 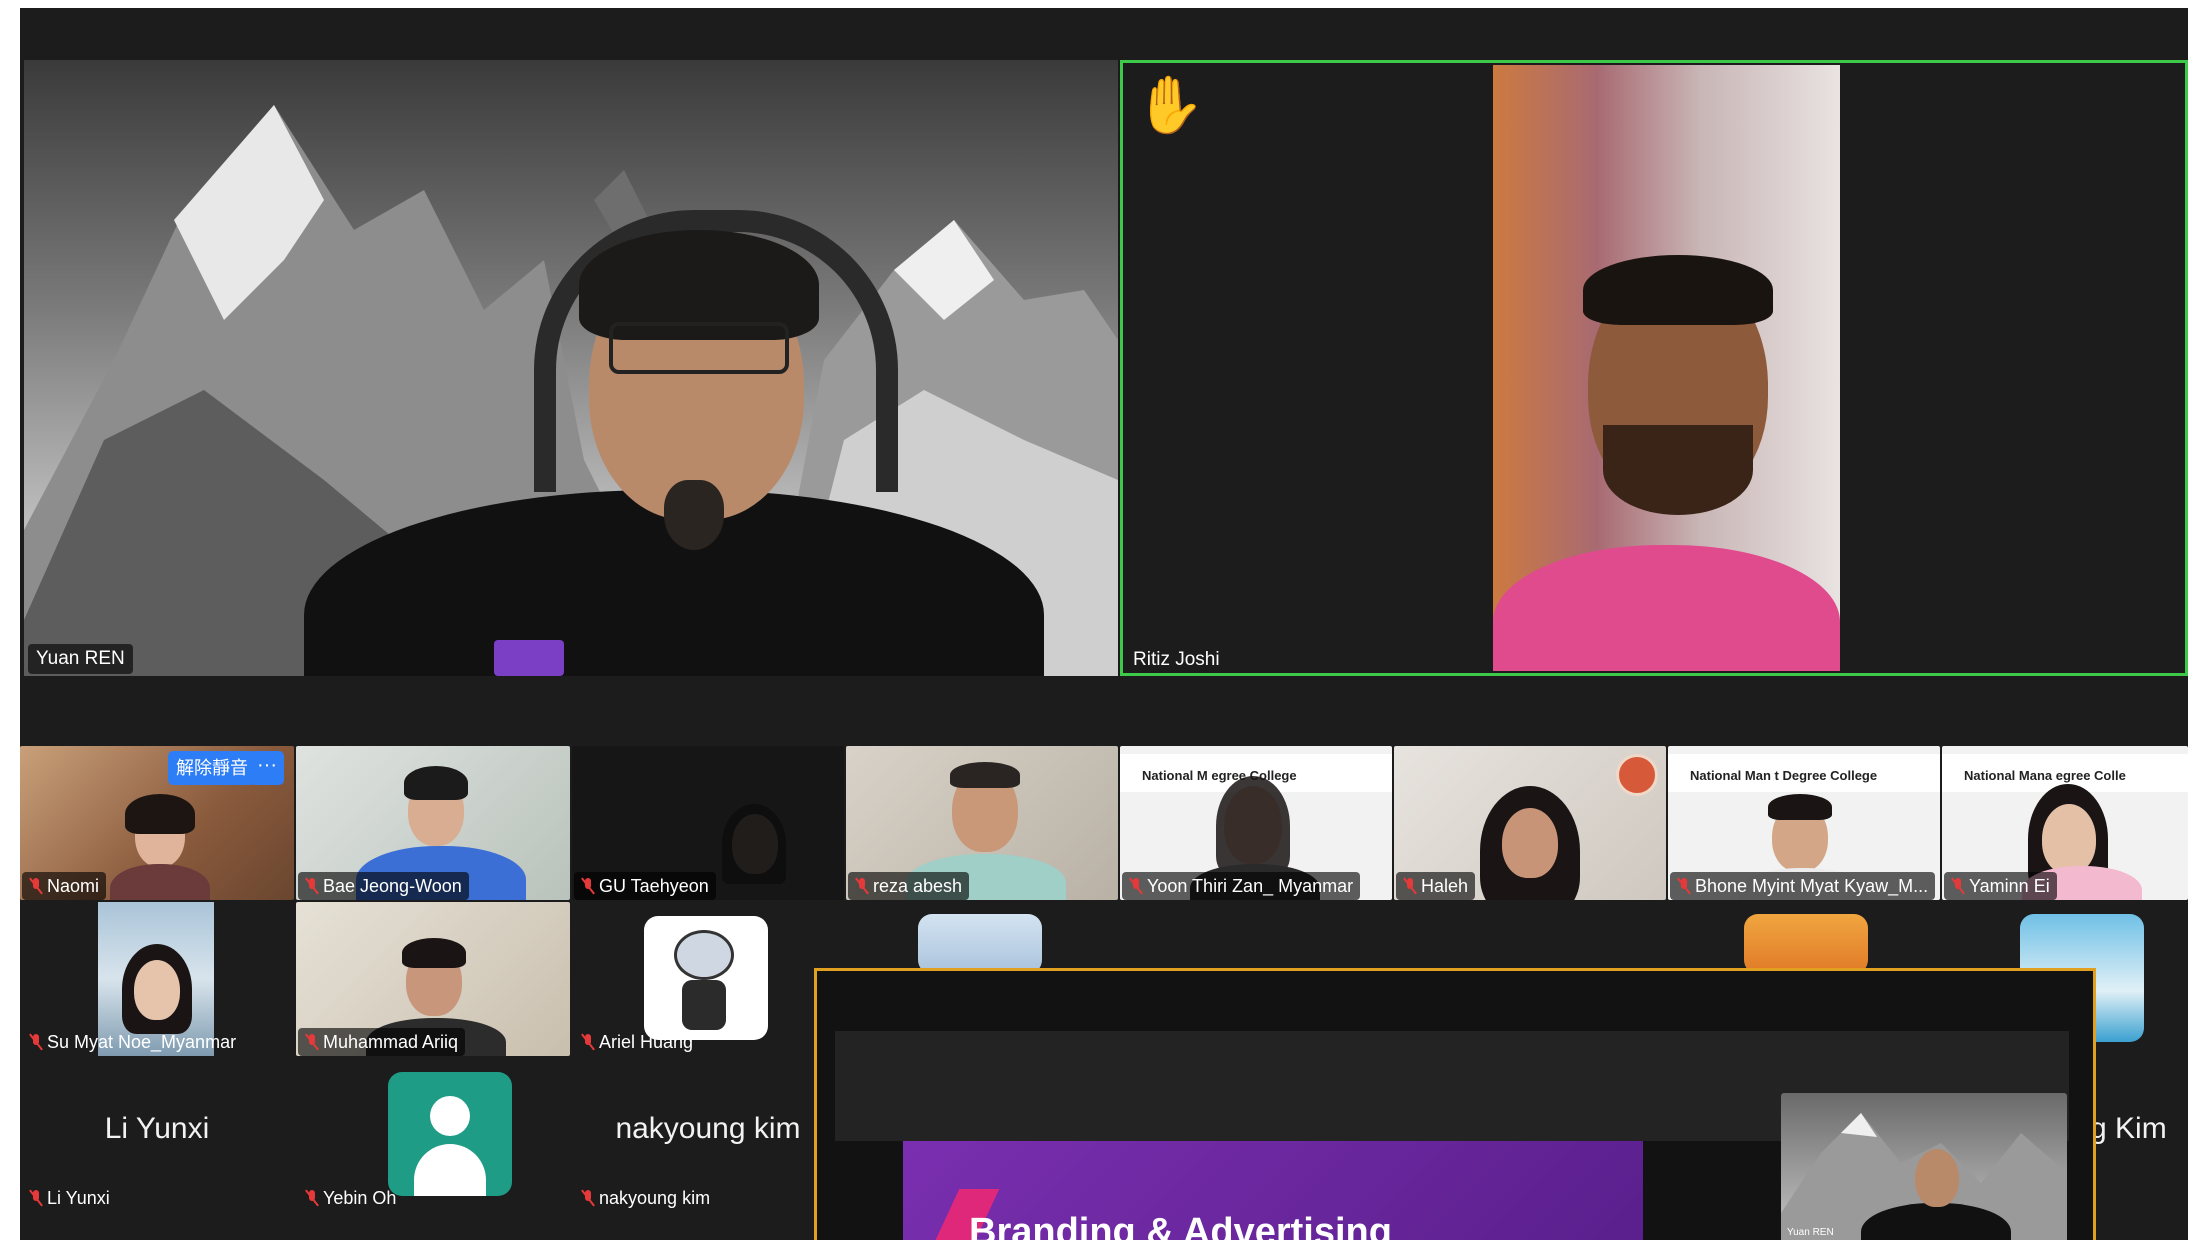 What do you see at coordinates (704, 955) in the screenshot?
I see `cartoon-head` at bounding box center [704, 955].